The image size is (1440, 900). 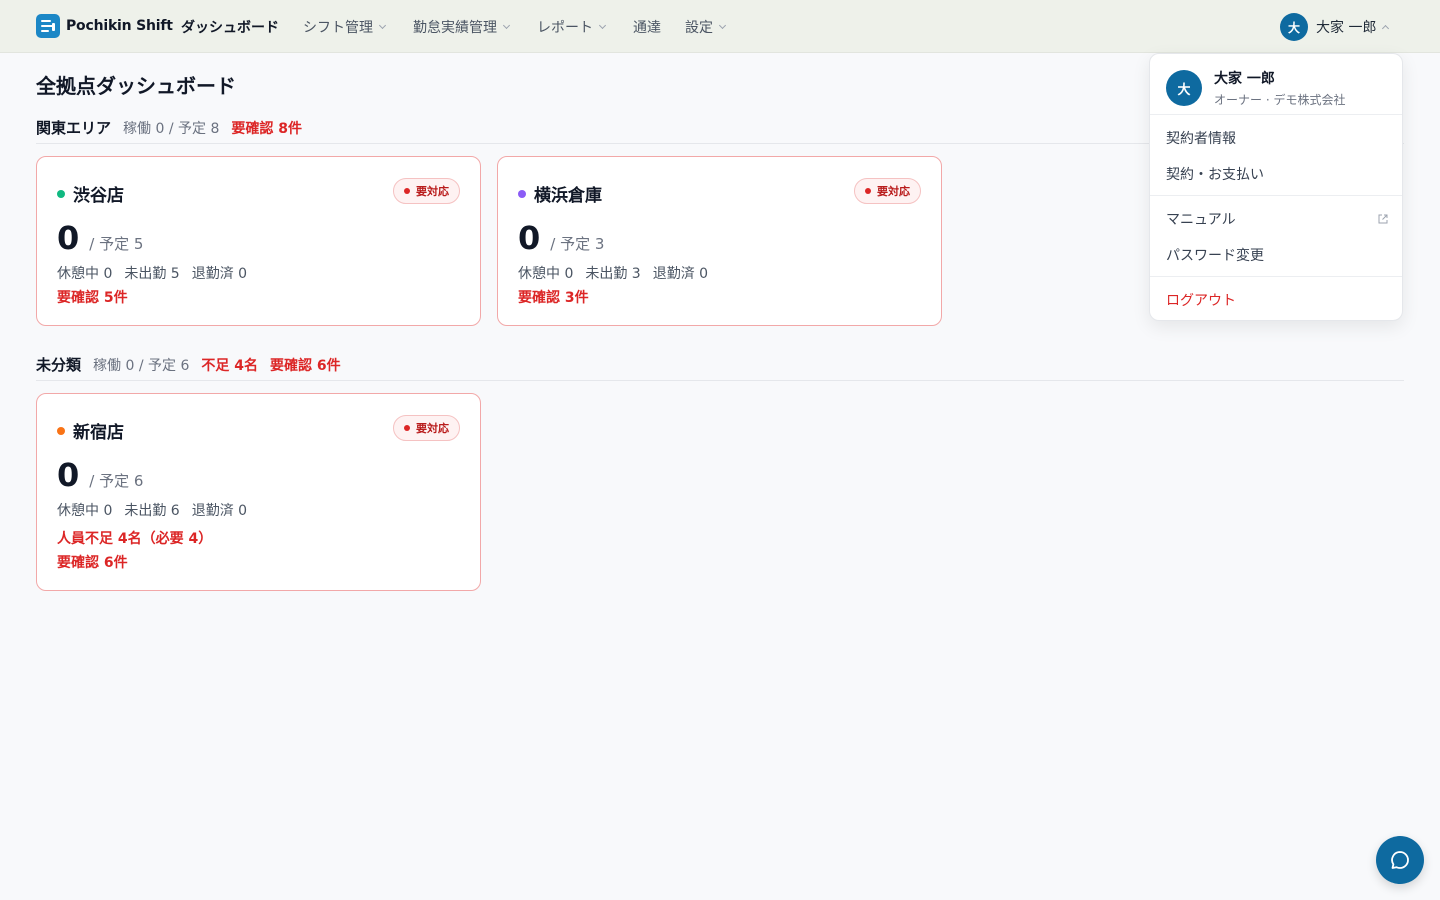 What do you see at coordinates (135, 539) in the screenshot?
I see `shortage-alert: 人員不足 4名（必要 4）` at bounding box center [135, 539].